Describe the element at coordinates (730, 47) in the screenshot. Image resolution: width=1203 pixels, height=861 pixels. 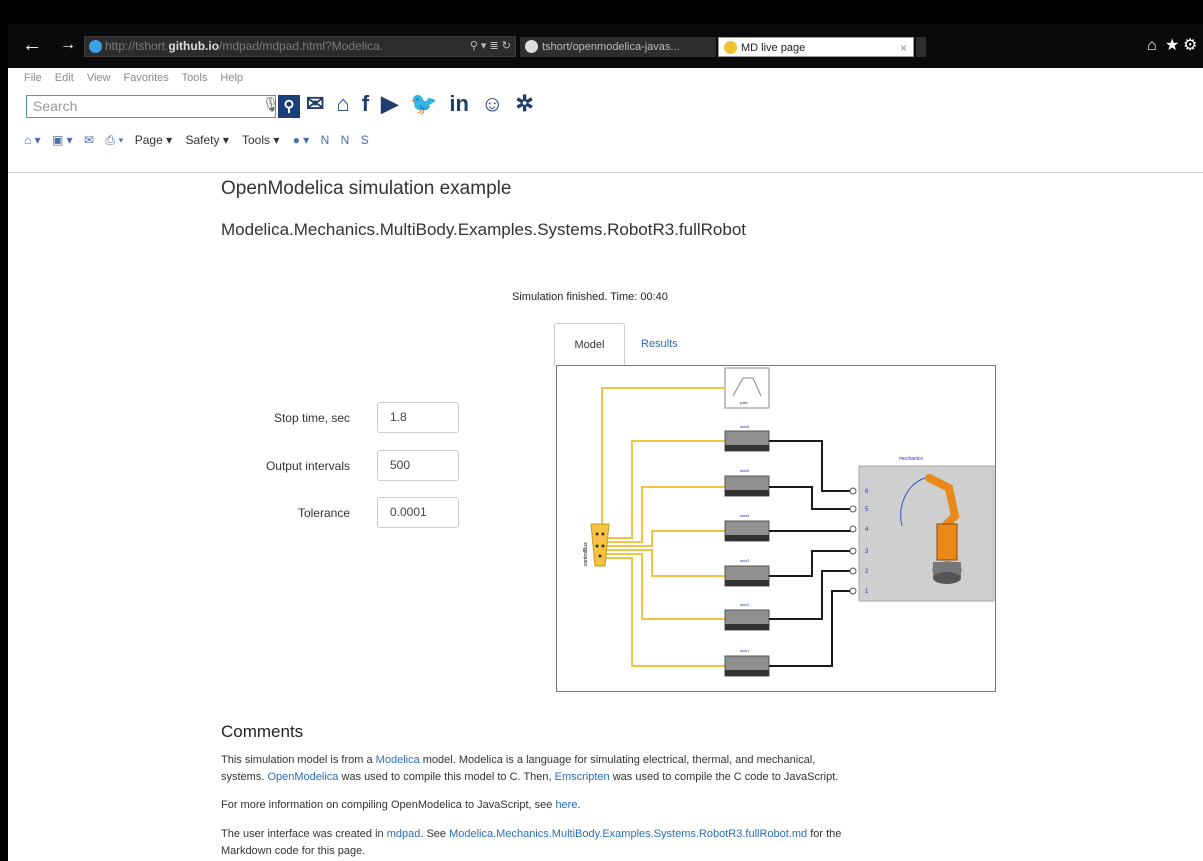
I see `ie-icon` at that location.